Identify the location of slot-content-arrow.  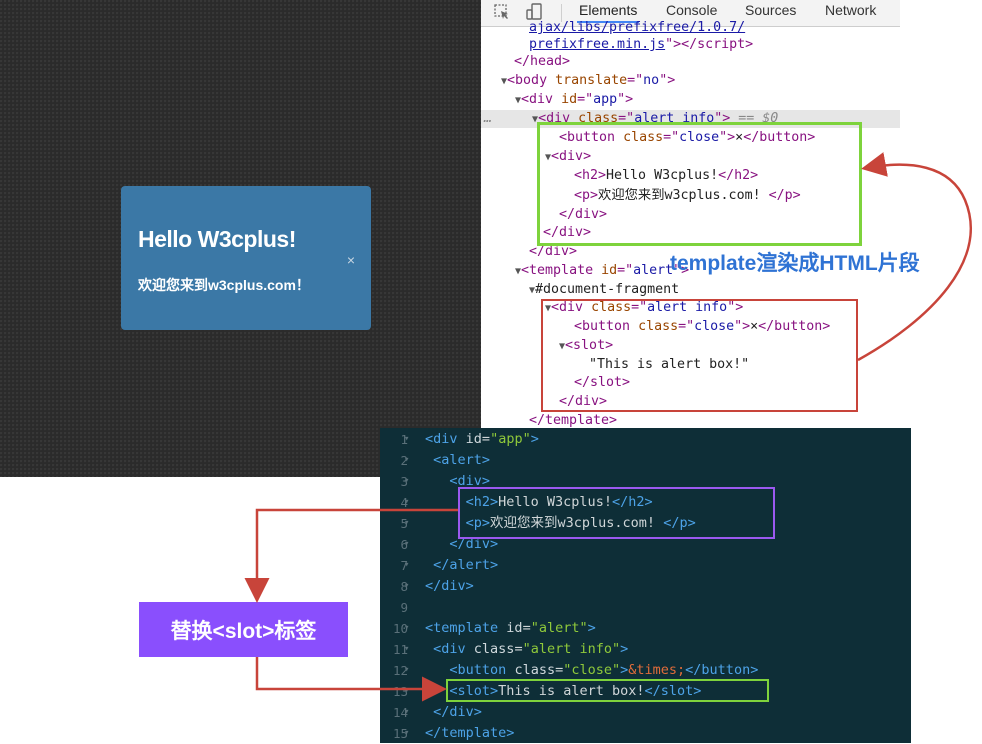
(351, 555).